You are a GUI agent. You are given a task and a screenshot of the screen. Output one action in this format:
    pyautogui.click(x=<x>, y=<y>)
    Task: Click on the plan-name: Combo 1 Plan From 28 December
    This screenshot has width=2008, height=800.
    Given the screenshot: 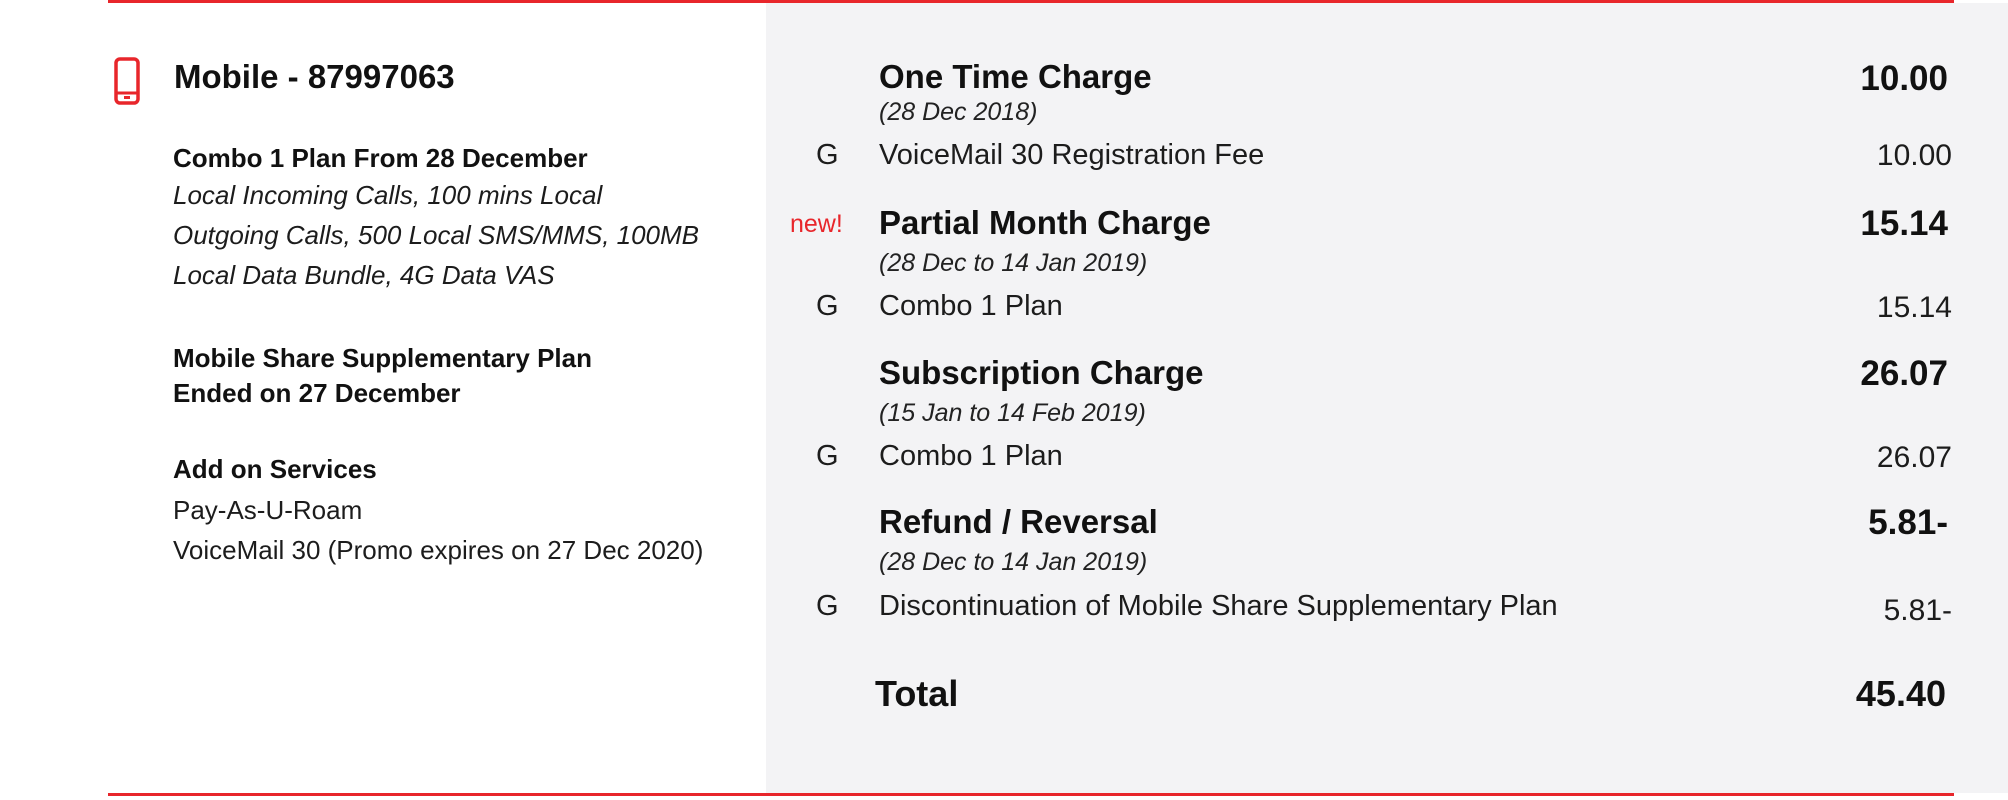 What is the action you would take?
    pyautogui.click(x=380, y=158)
    